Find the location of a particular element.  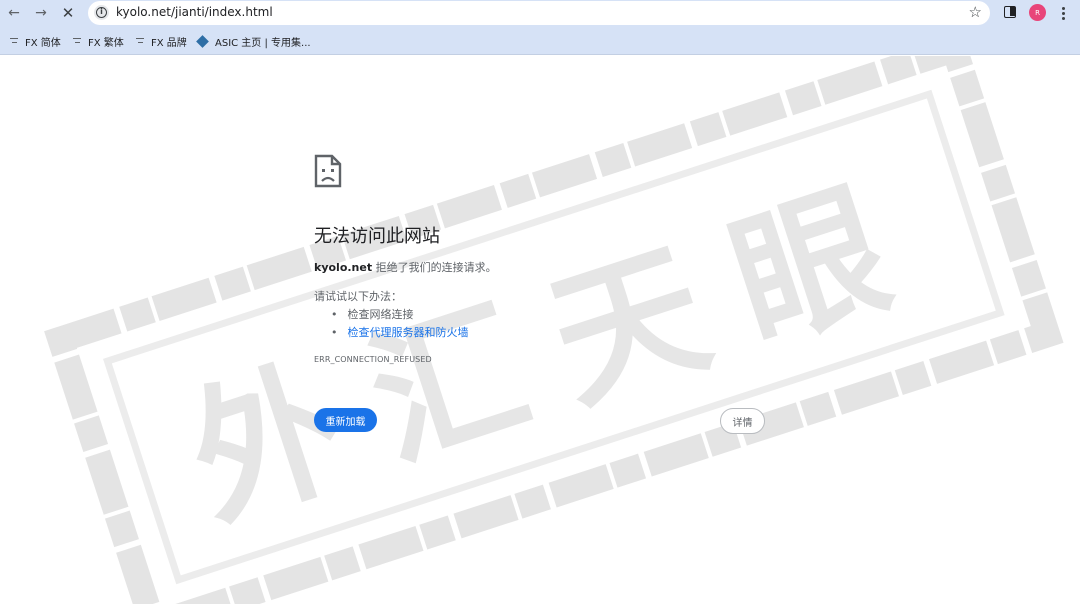

bookmark-label: FX 品牌 is located at coordinates (169, 43).